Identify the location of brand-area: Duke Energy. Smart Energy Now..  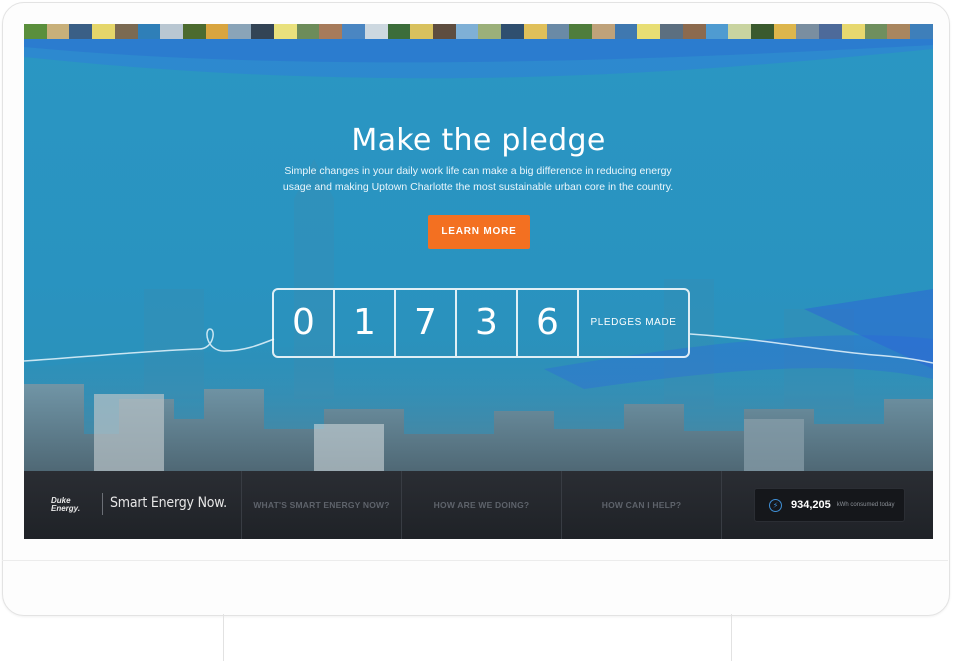
(133, 505).